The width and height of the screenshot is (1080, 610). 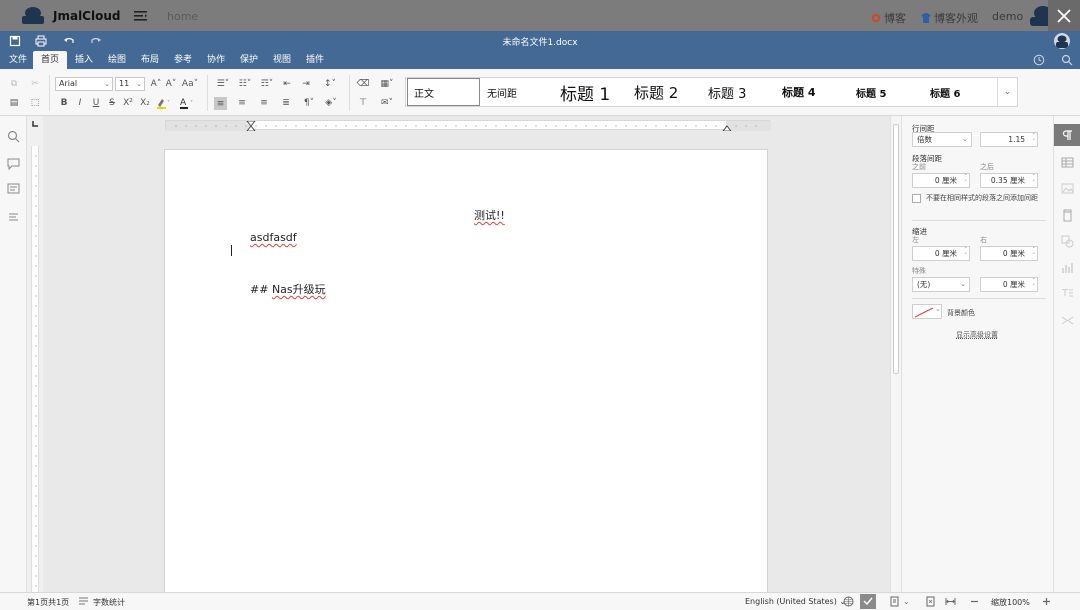 I want to click on shading-icon: ◈˅, so click(x=331, y=103).